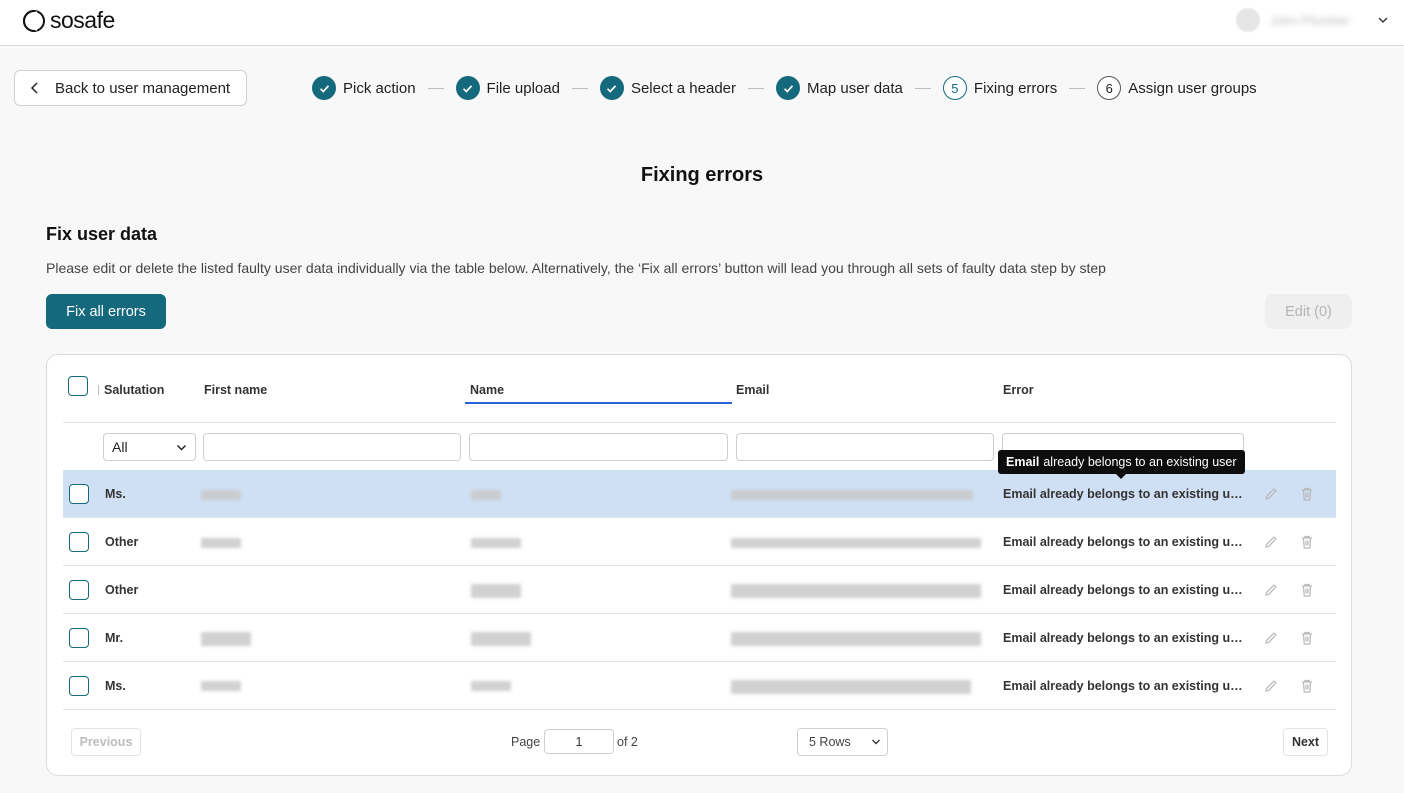 This screenshot has height=793, width=1404. What do you see at coordinates (114, 638) in the screenshot?
I see `salutation-cell: Mr.` at bounding box center [114, 638].